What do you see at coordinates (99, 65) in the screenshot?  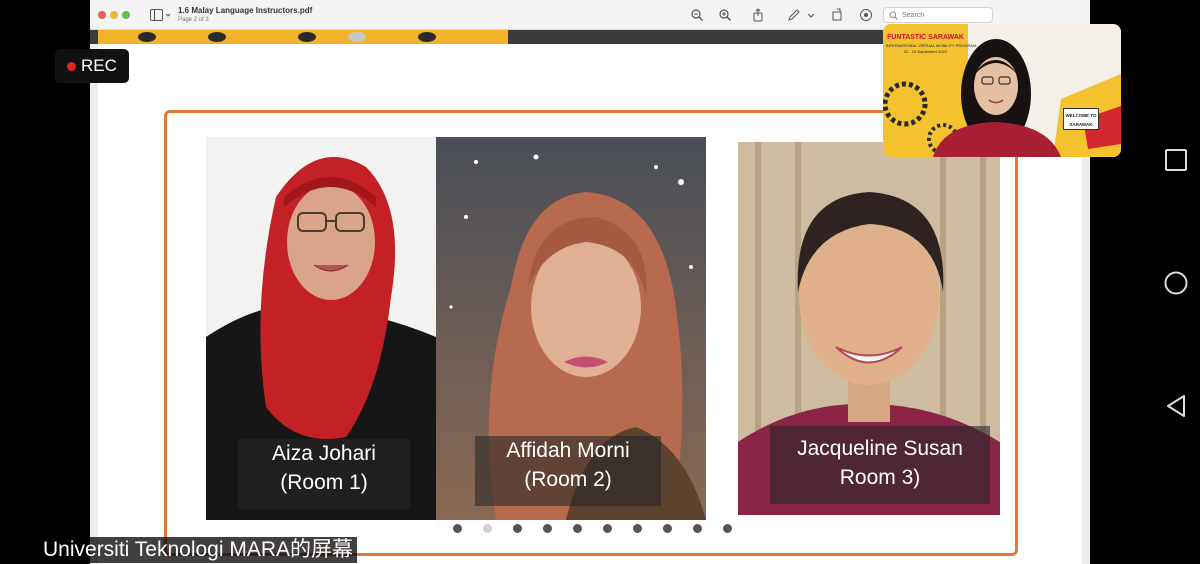 I see `recording-label: REC` at bounding box center [99, 65].